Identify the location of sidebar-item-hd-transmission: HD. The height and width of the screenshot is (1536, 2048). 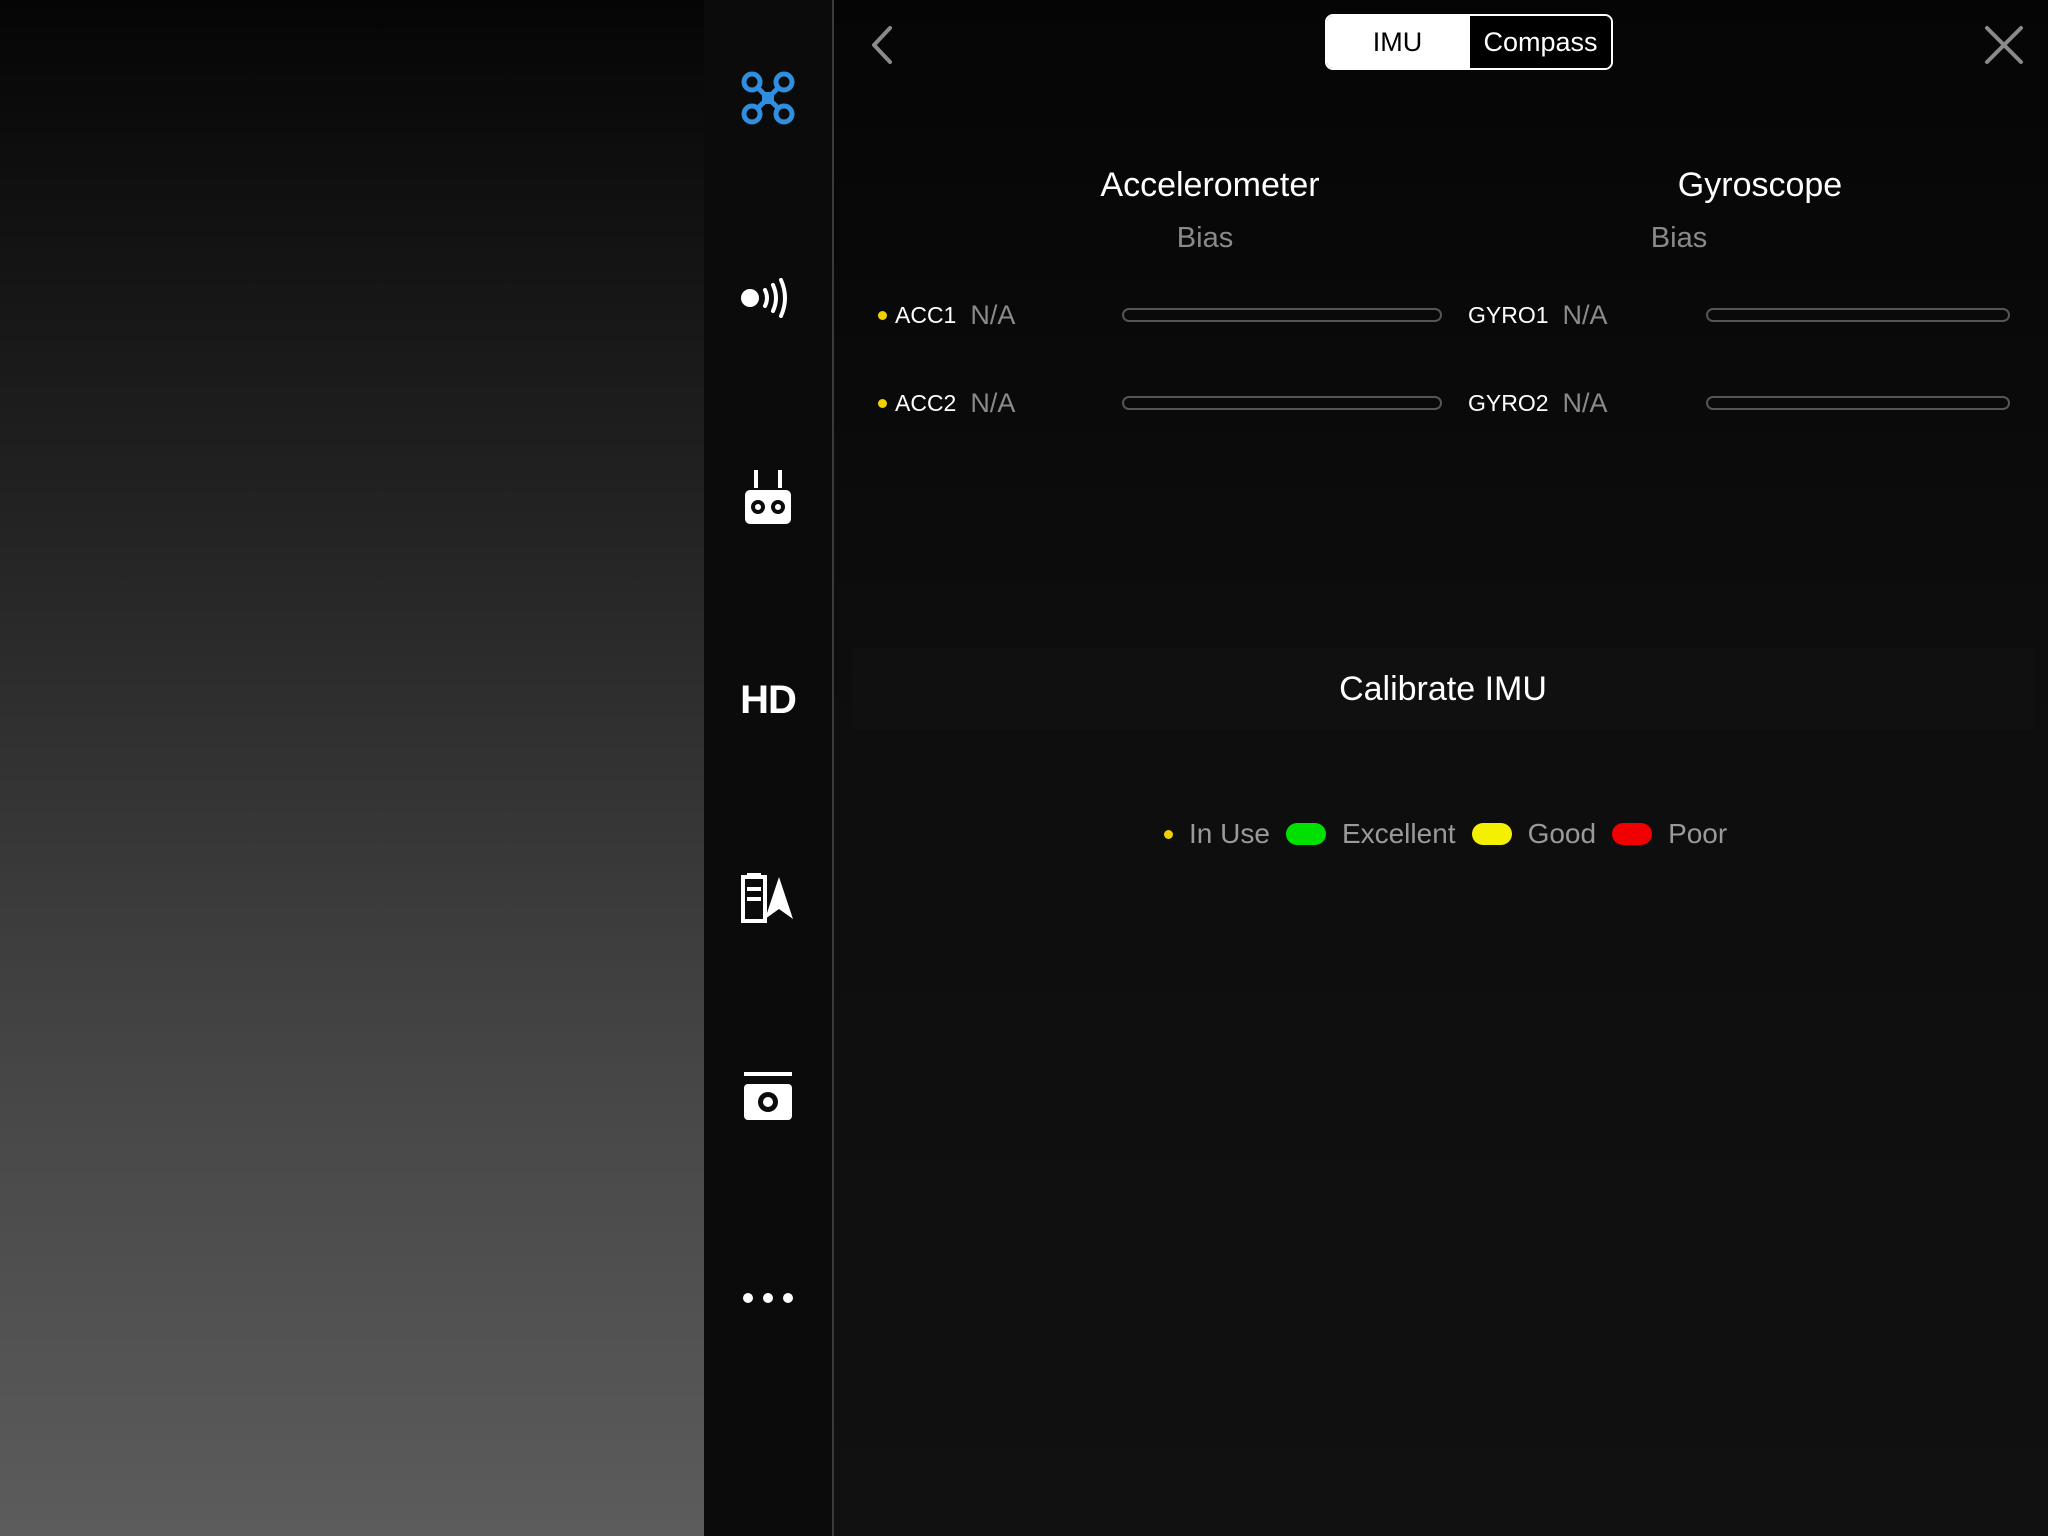
(768, 700).